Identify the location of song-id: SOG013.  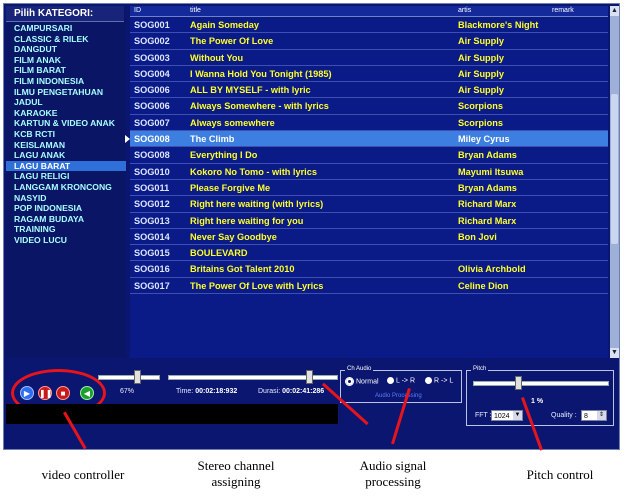
(152, 220).